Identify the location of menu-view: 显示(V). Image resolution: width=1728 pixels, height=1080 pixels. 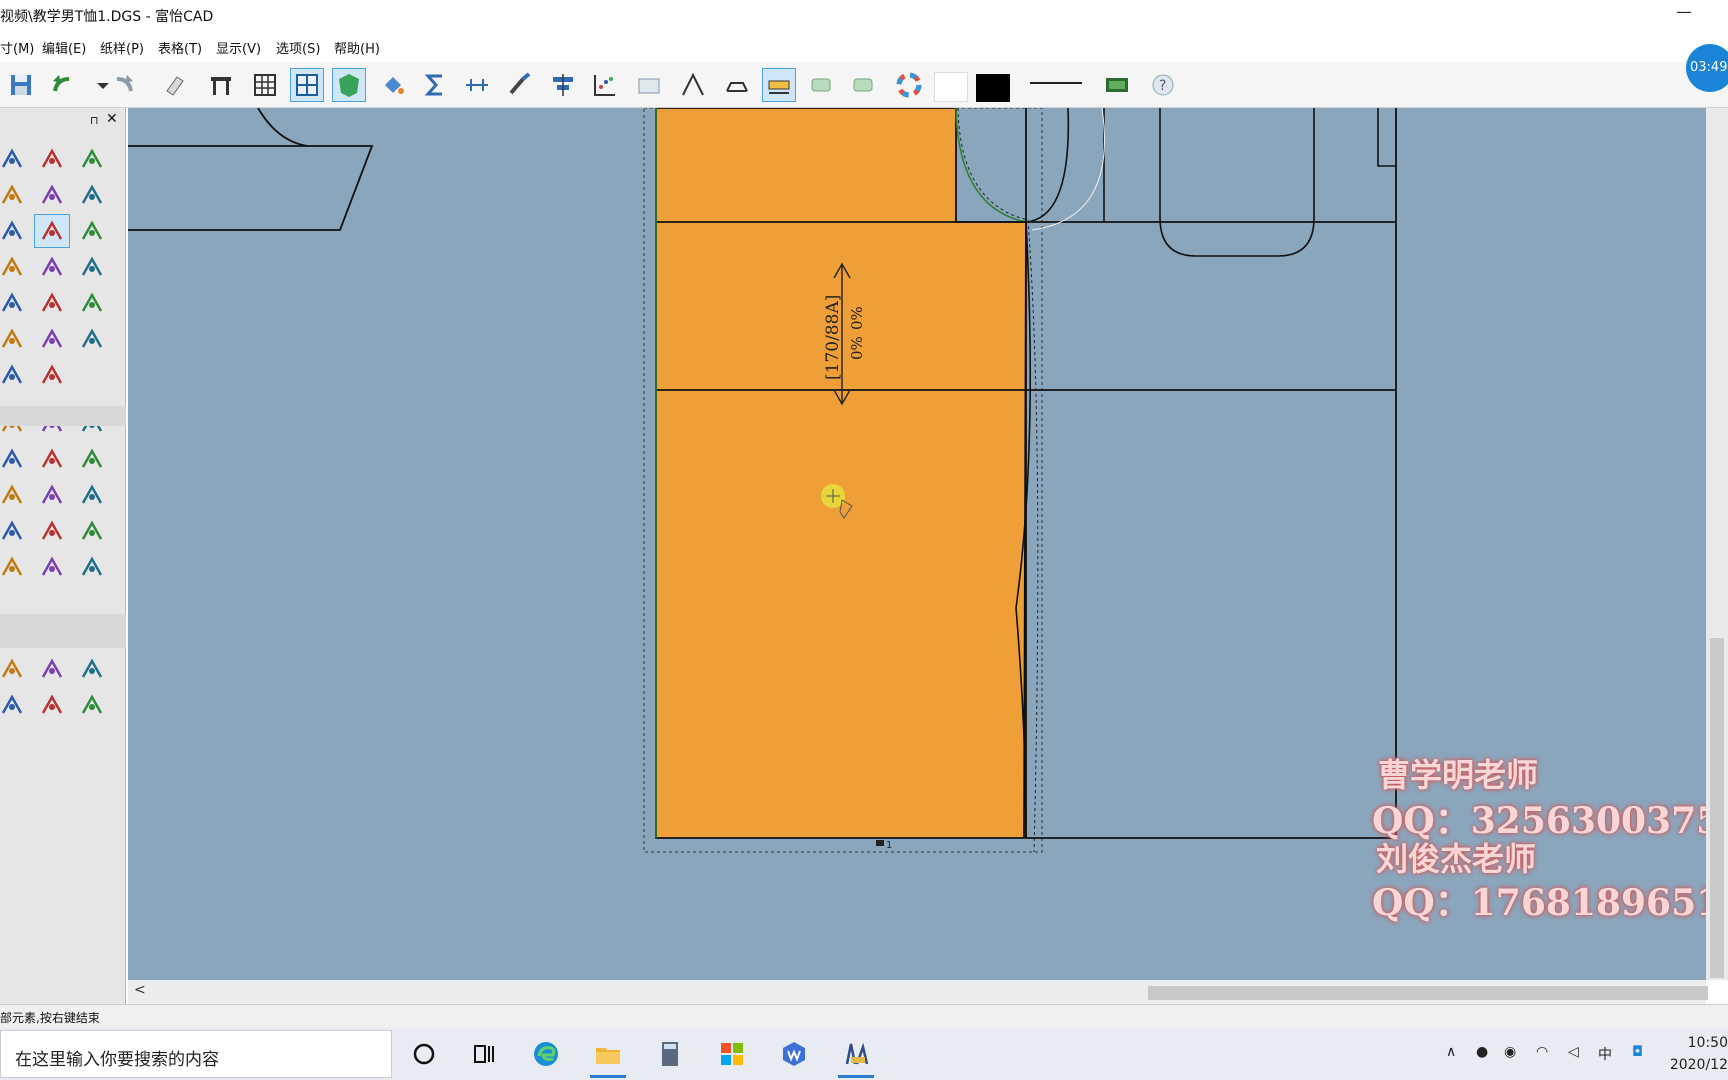
(238, 47).